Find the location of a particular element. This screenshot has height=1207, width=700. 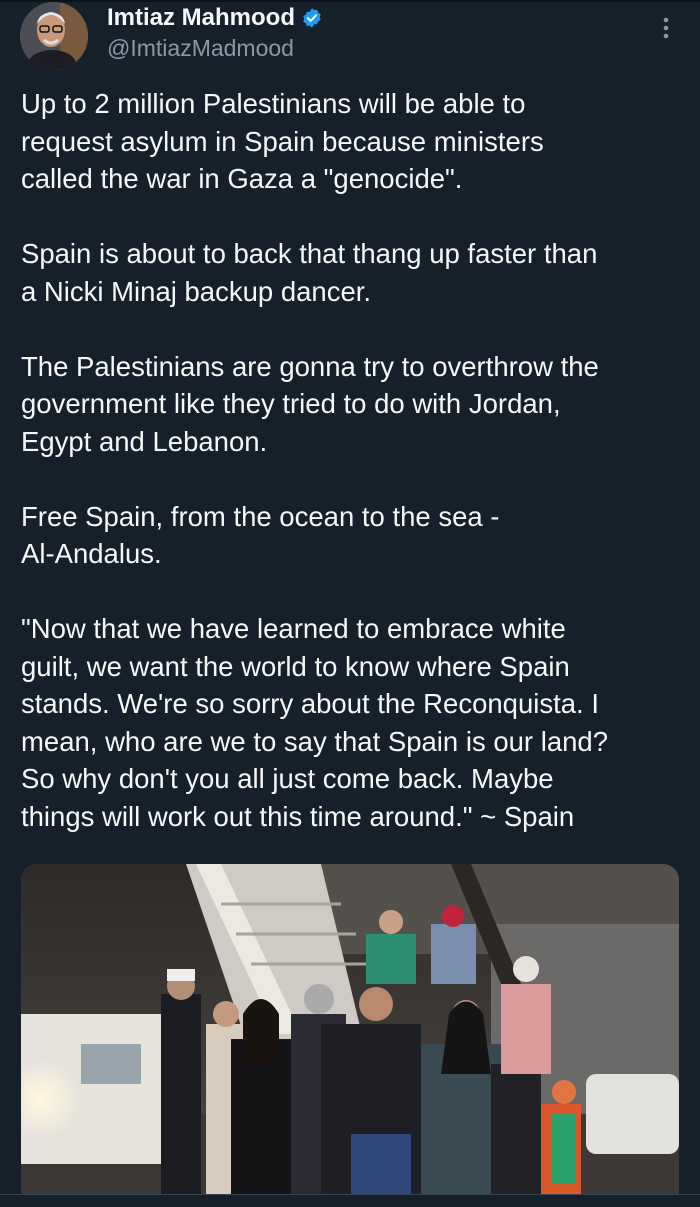

profile-photo-icon is located at coordinates (54, 36).